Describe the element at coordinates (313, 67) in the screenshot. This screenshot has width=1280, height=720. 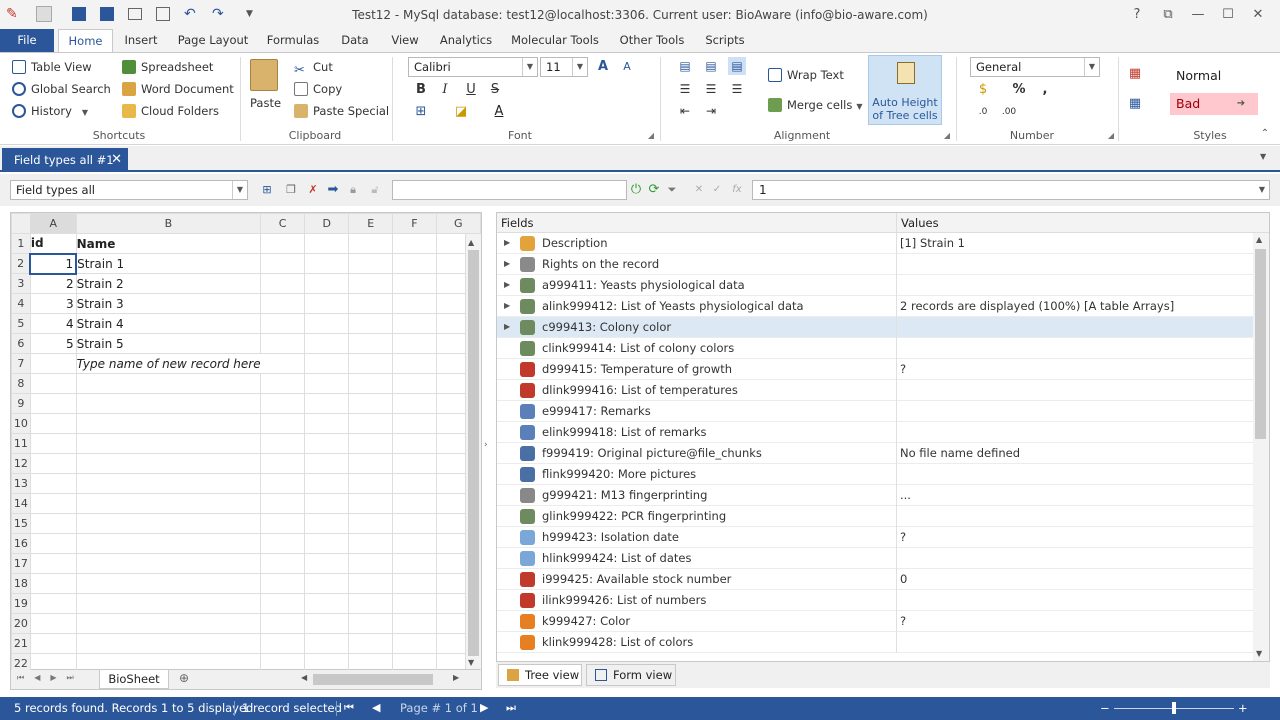
I see `cut-button: ✂ Cut` at that location.